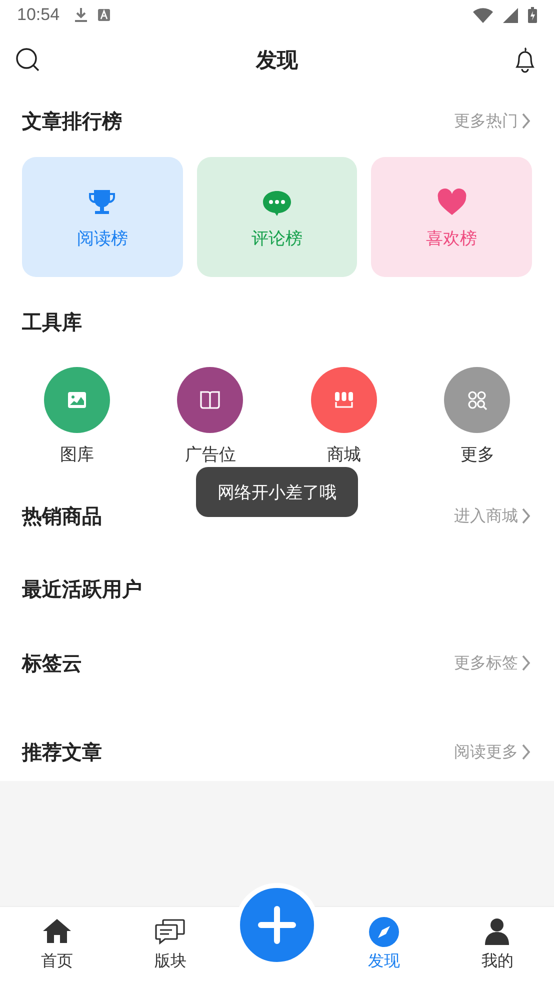  I want to click on section-title: 工具库, so click(52, 322).